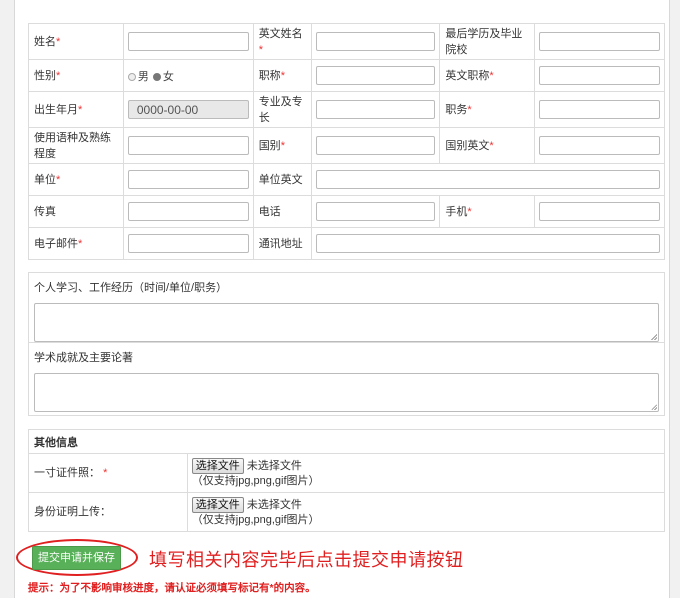  Describe the element at coordinates (45, 211) in the screenshot. I see `field-label: 传真` at that location.